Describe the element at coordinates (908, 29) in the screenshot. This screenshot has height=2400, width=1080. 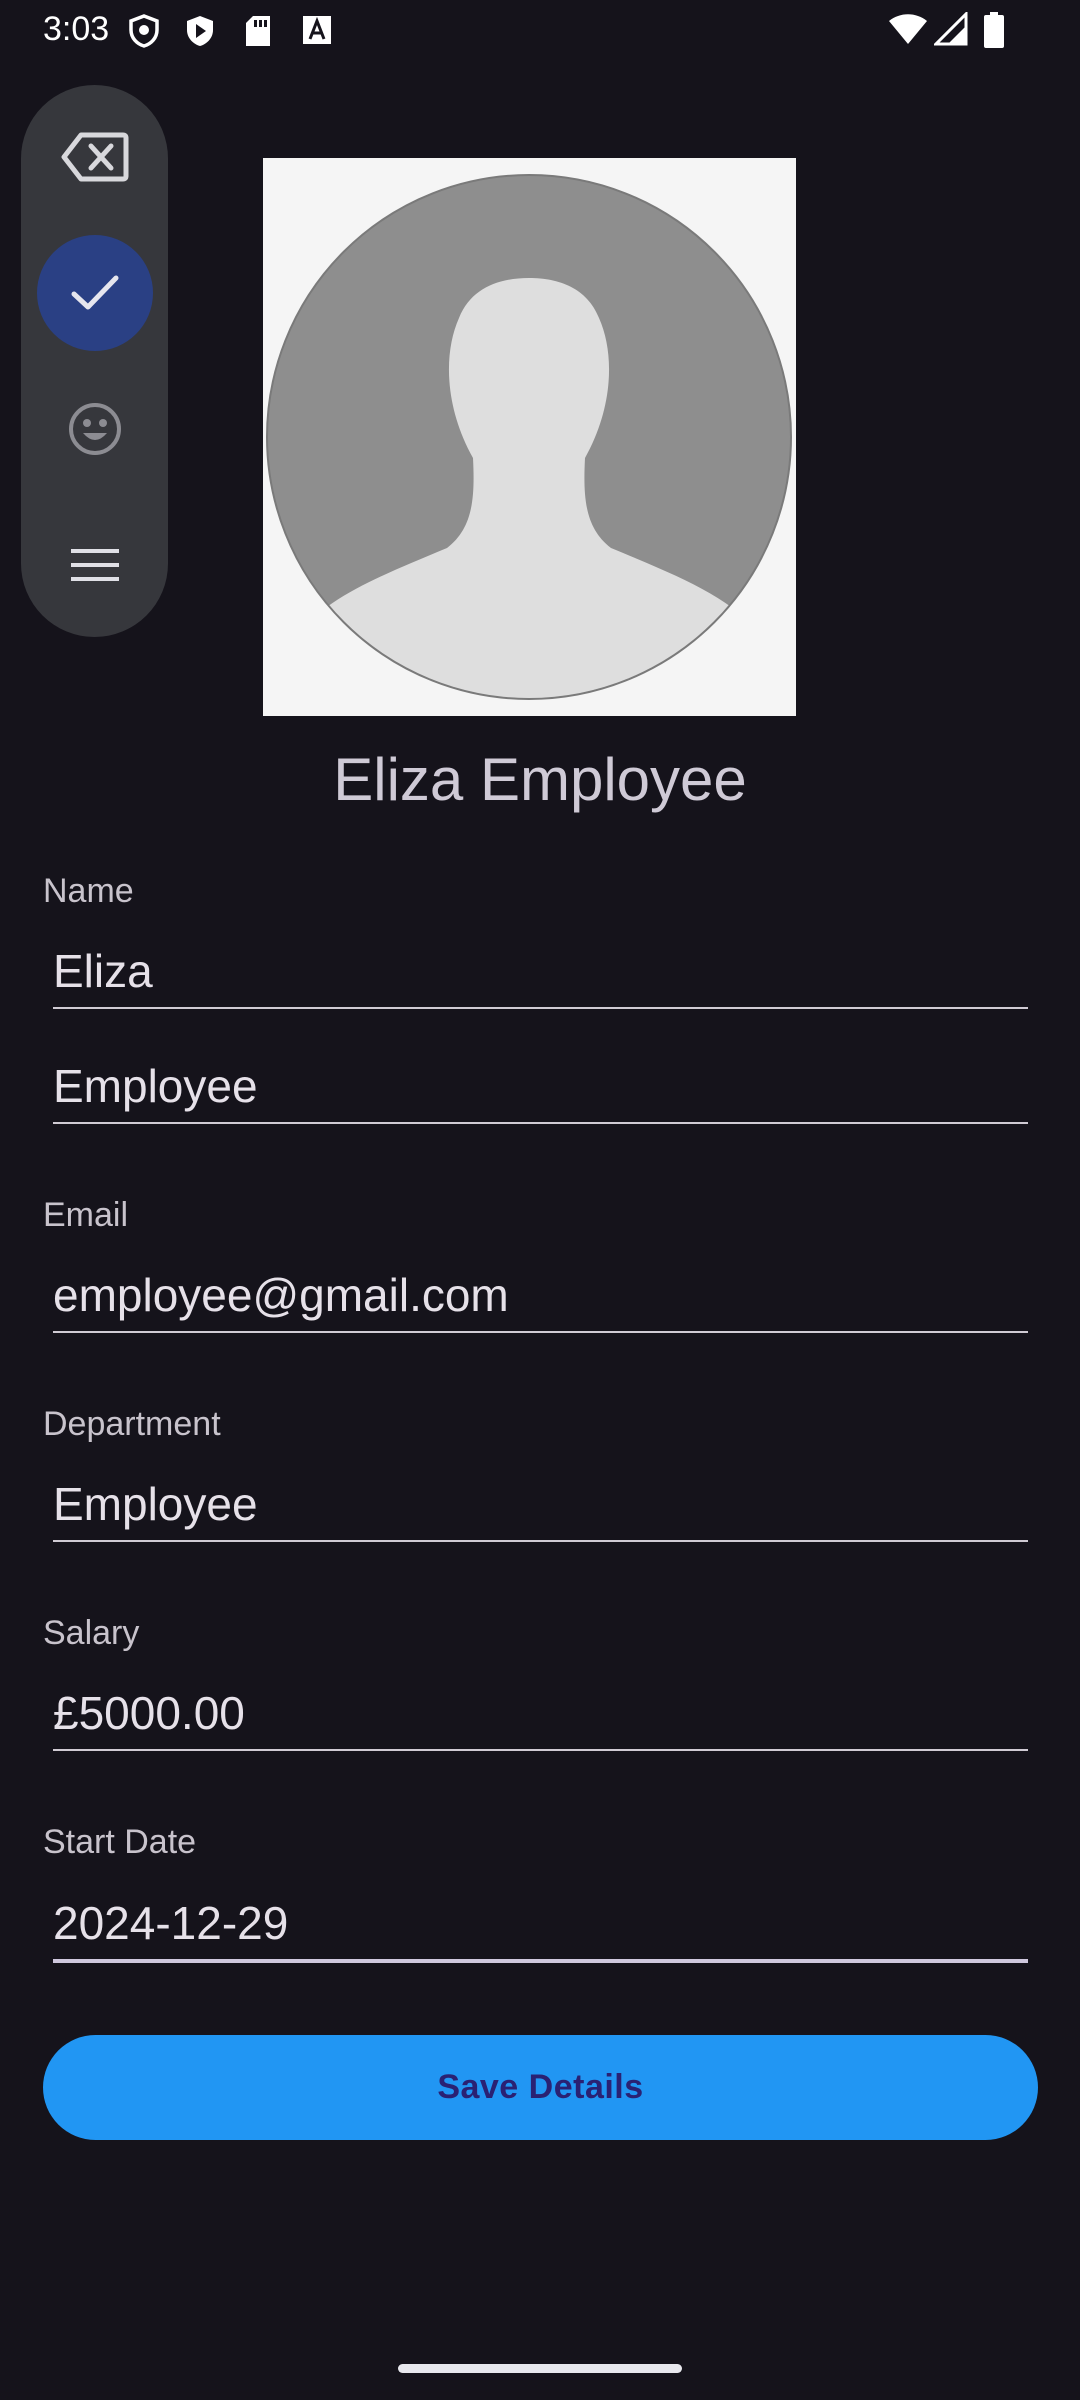
I see `wifi-icon` at that location.